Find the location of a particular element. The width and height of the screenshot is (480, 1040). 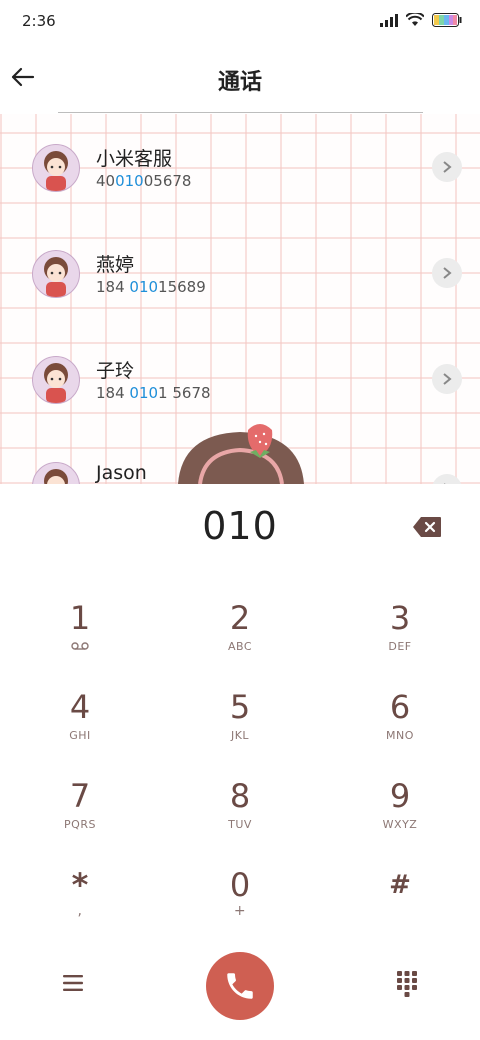

status-icons is located at coordinates (421, 20).